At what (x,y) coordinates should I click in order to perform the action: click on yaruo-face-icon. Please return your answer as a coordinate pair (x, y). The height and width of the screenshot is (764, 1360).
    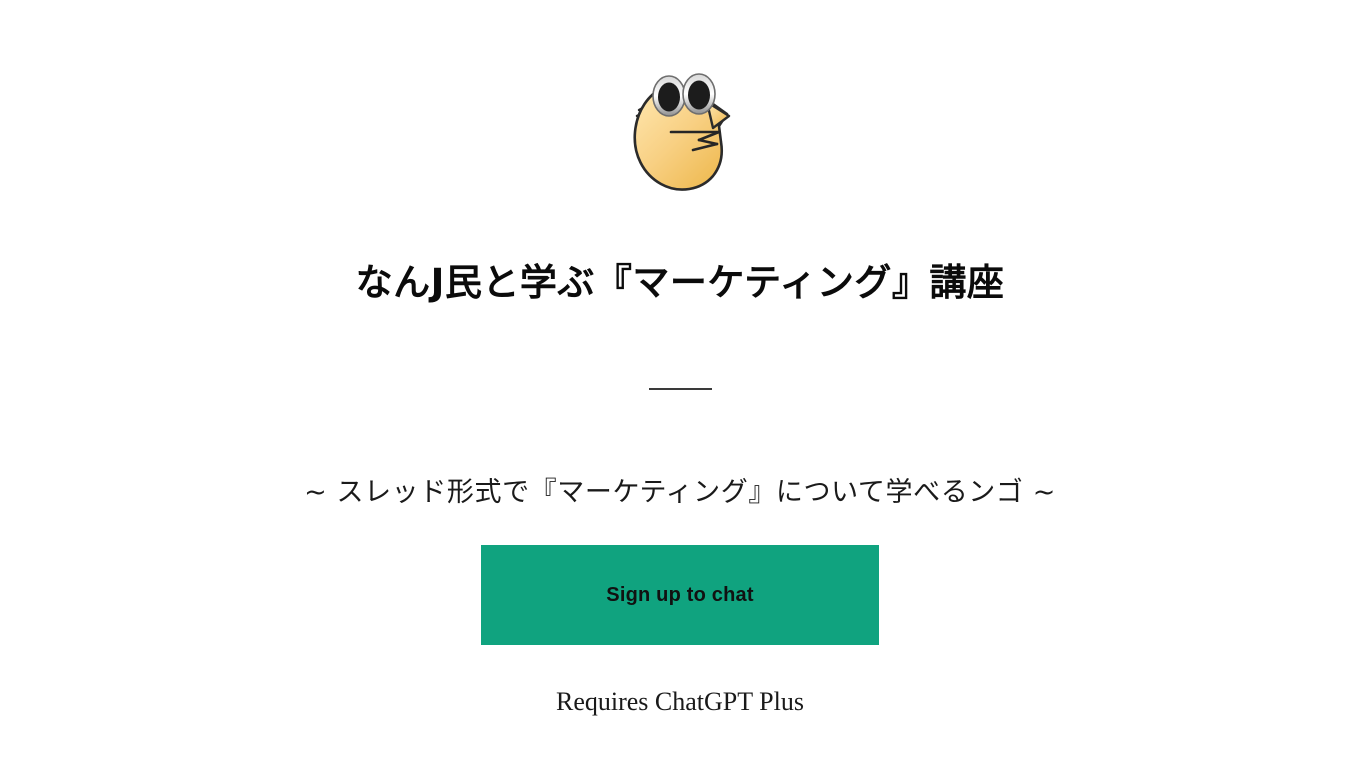
    Looking at the image, I should click on (682, 132).